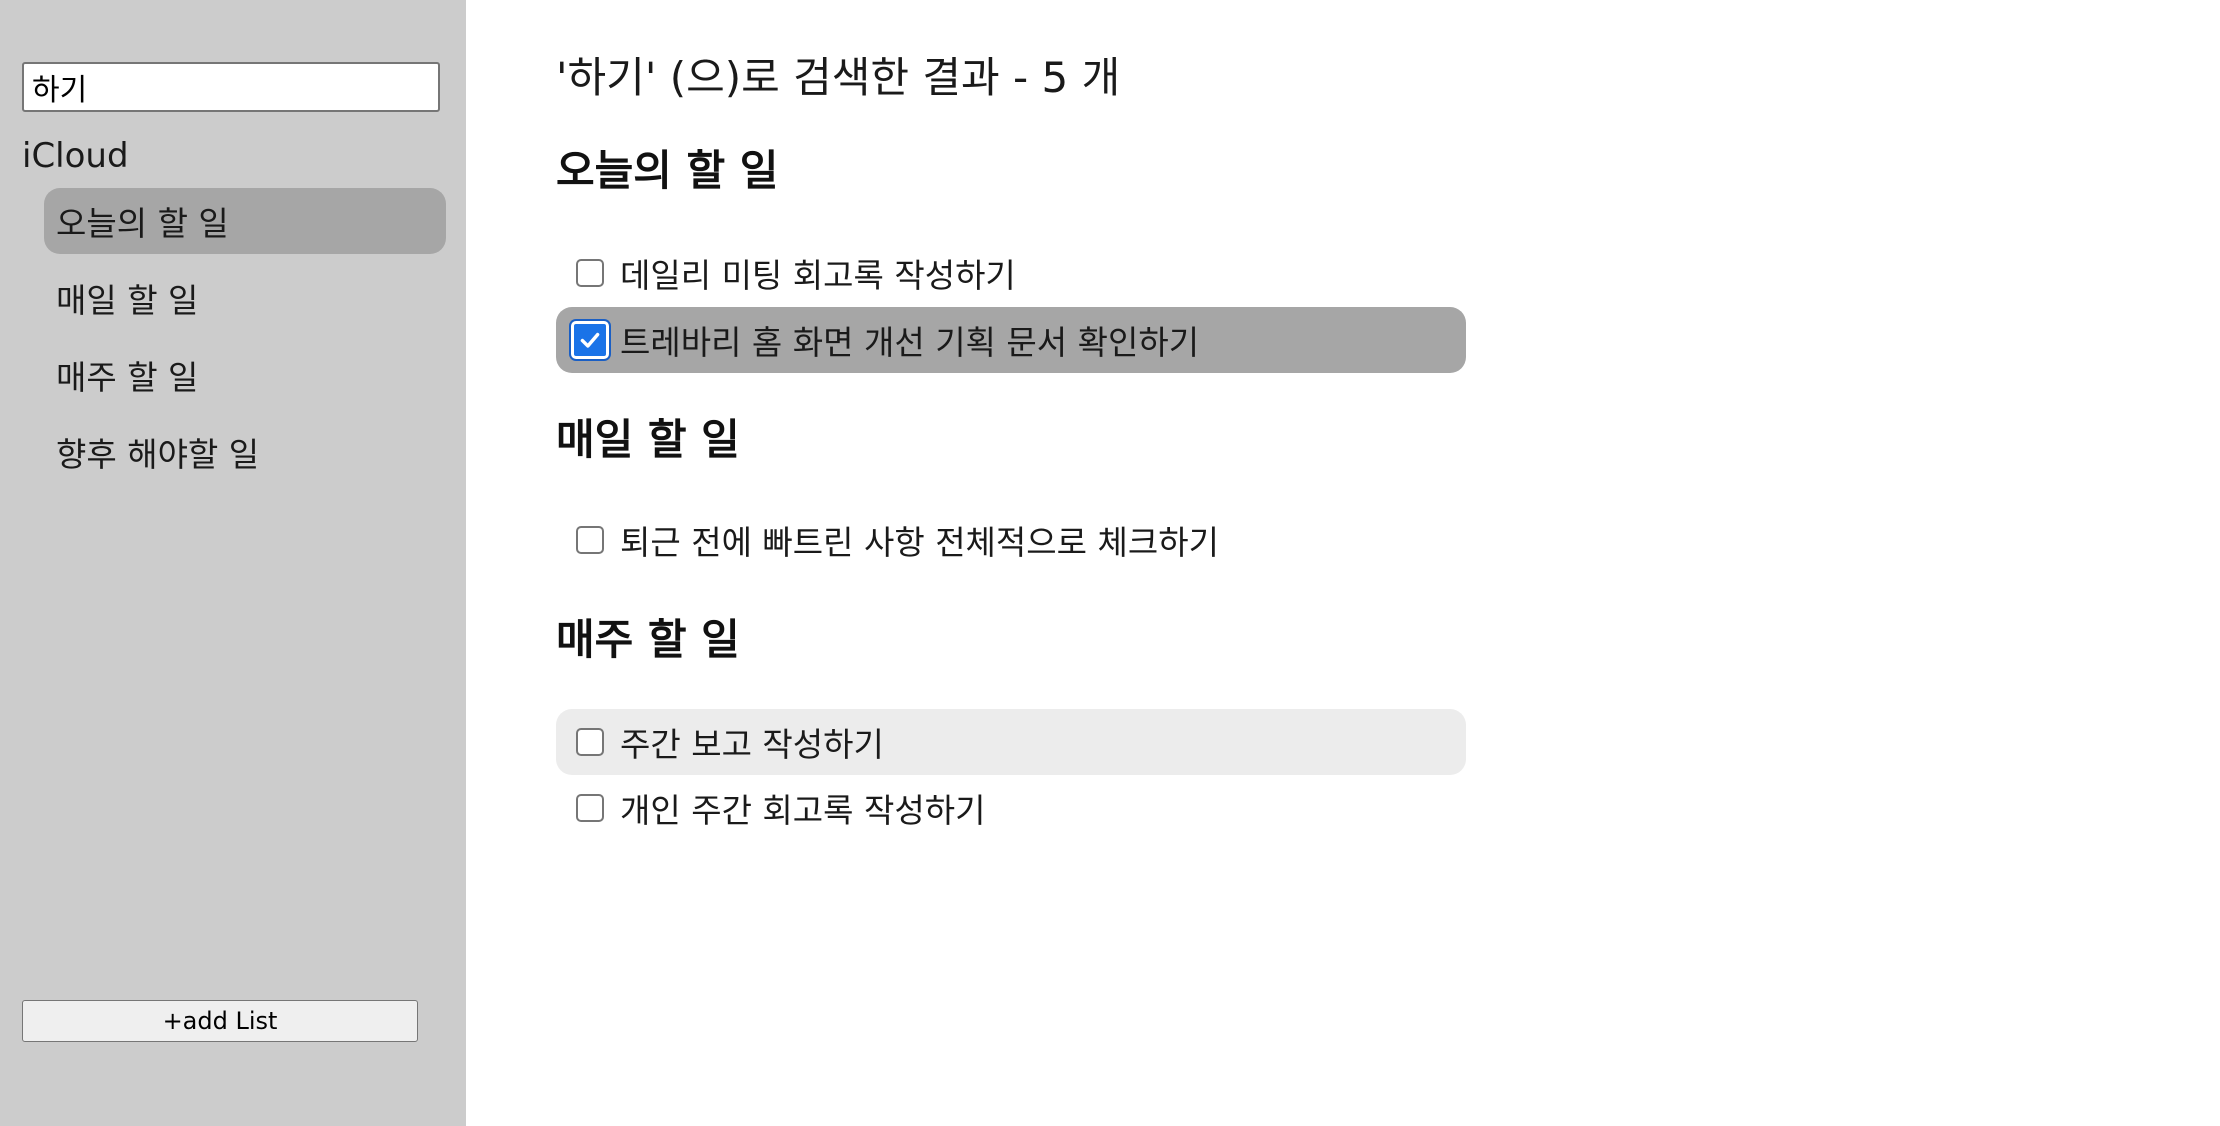 Image resolution: width=2220 pixels, height=1126 pixels. Describe the element at coordinates (245, 221) in the screenshot. I see `sidebar-item-today: 오늘의 할 일` at that location.